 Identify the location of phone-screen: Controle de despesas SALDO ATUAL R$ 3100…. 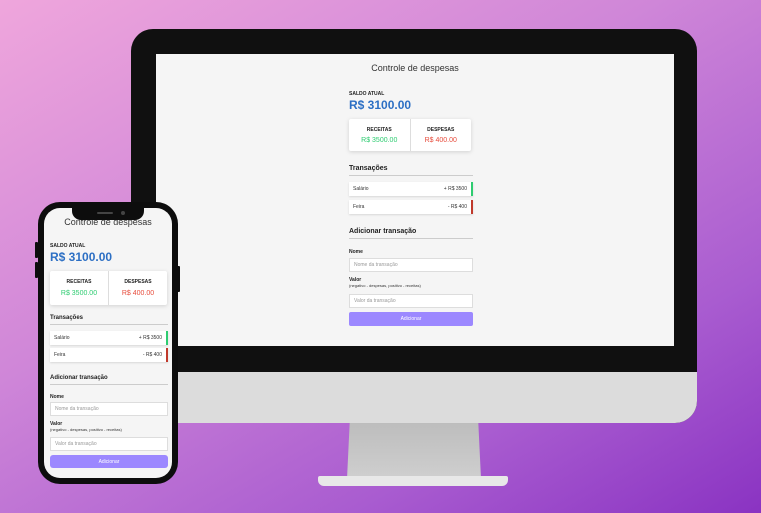
(108, 343).